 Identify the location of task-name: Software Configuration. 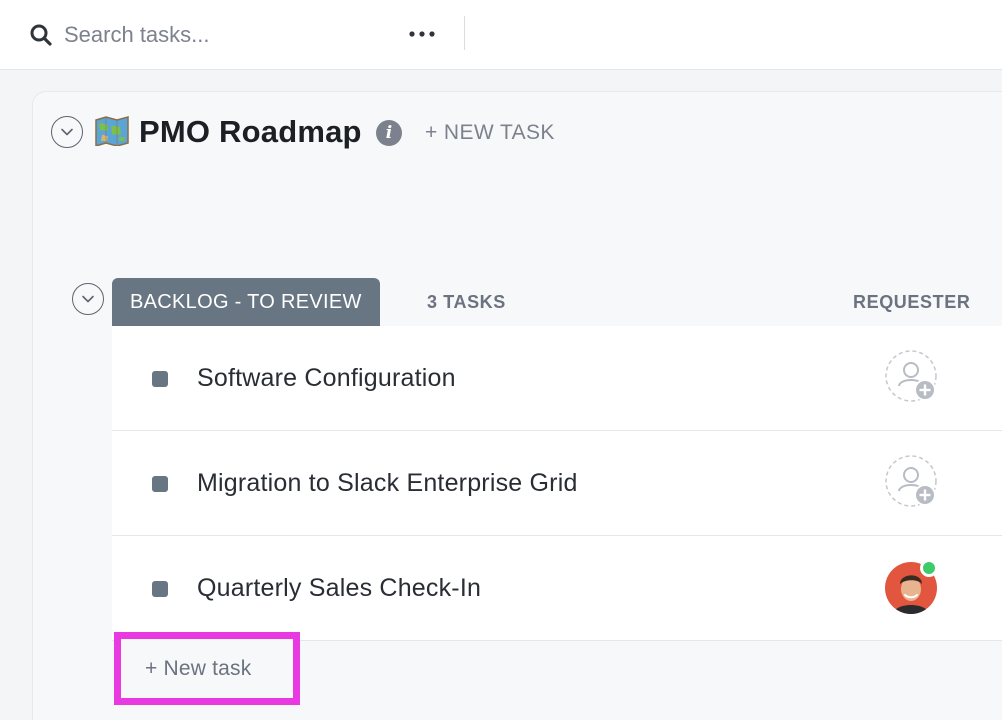
(326, 378).